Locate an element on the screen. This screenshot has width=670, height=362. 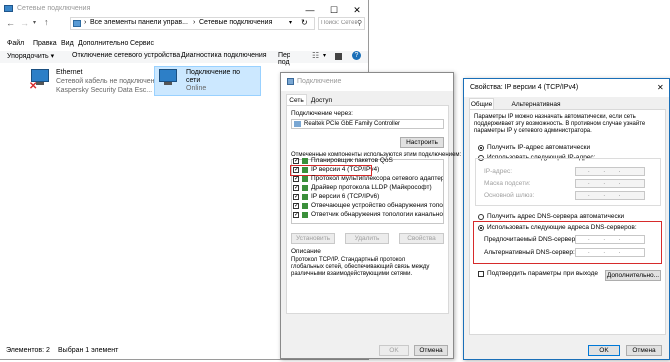
close-icon: ✕ is located at coordinates (660, 87).